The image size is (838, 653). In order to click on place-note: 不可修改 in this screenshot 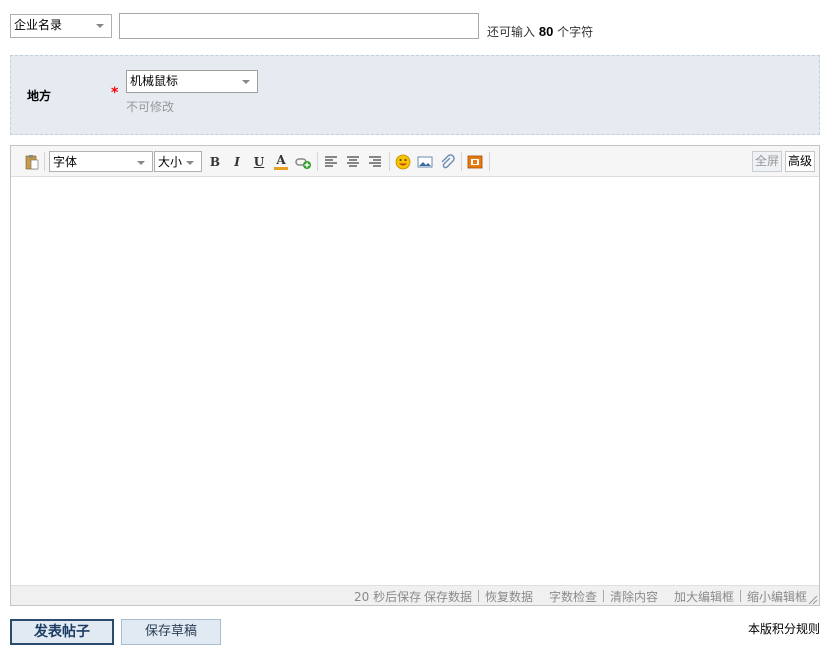, I will do `click(150, 107)`.